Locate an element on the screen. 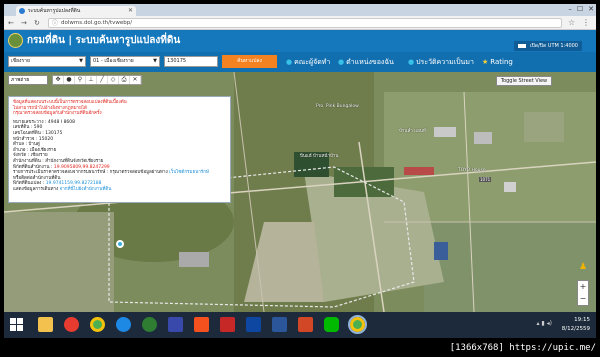 Image resolution: width=600 pixels, height=357 pixels. office-coord-link: 19.9095809,99.8247299 is located at coordinates (82, 167).